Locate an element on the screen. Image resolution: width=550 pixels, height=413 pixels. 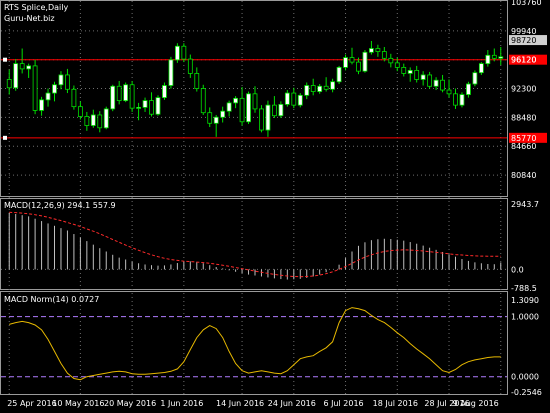
x-tick-label: 9 Aug 2016 is located at coordinates (476, 403).